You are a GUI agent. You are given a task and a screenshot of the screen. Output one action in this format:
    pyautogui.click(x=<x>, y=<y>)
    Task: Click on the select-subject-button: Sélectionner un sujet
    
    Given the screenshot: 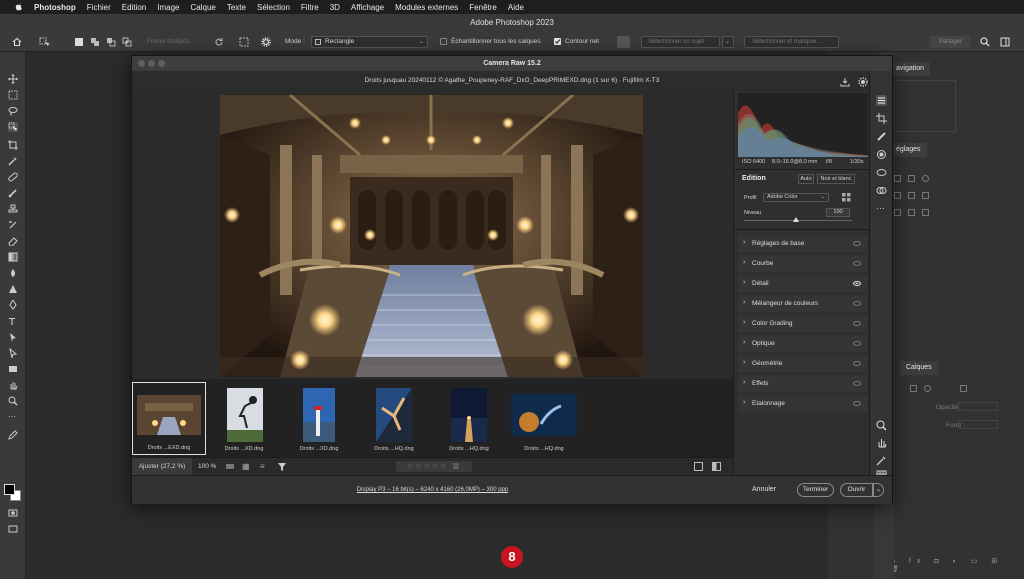 What is the action you would take?
    pyautogui.click(x=680, y=42)
    